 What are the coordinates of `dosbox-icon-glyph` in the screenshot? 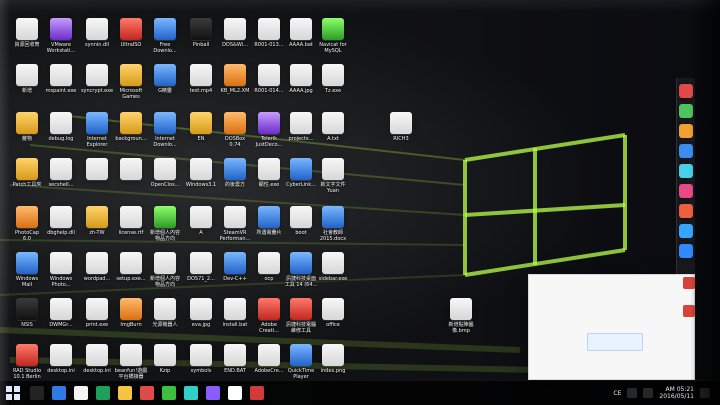 It's located at (235, 123).